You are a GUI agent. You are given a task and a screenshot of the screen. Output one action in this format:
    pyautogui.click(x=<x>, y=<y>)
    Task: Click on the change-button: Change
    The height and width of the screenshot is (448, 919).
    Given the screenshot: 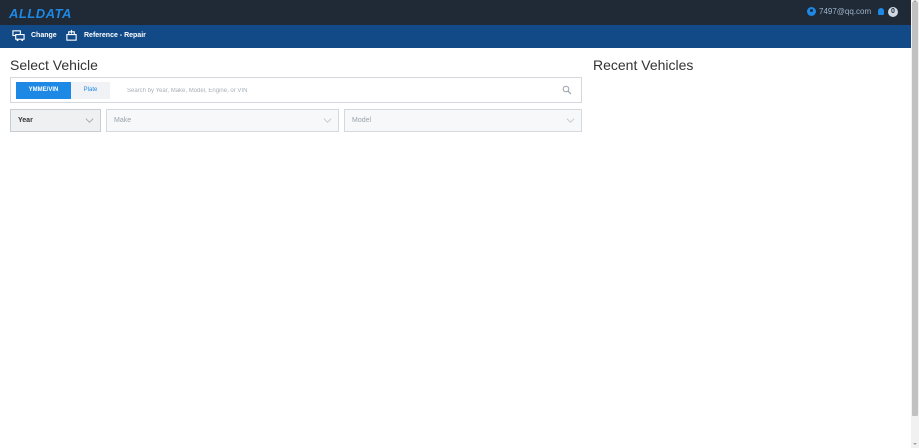 What is the action you would take?
    pyautogui.click(x=34, y=35)
    